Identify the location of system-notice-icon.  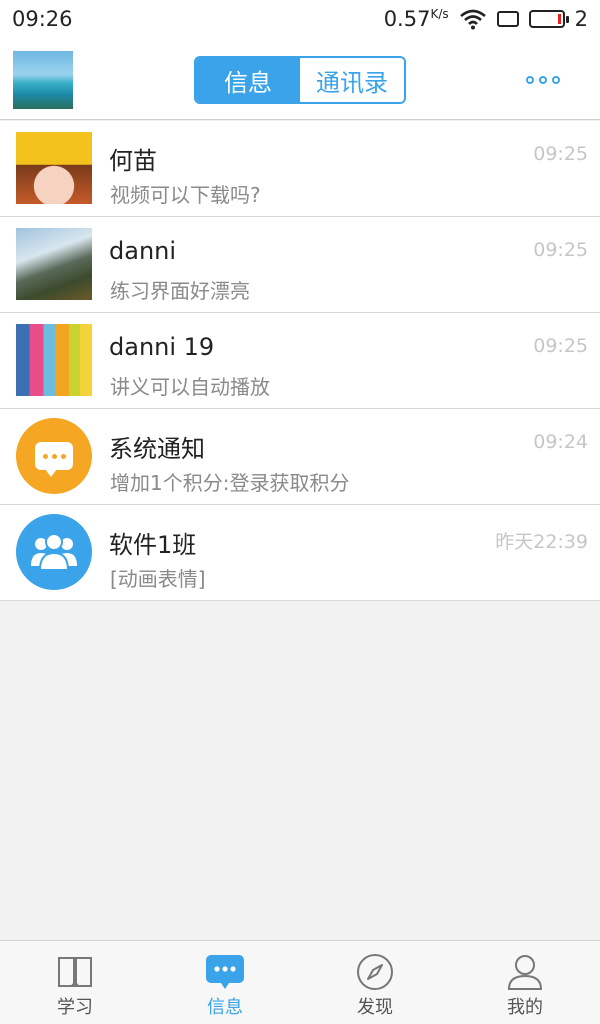
(54, 456).